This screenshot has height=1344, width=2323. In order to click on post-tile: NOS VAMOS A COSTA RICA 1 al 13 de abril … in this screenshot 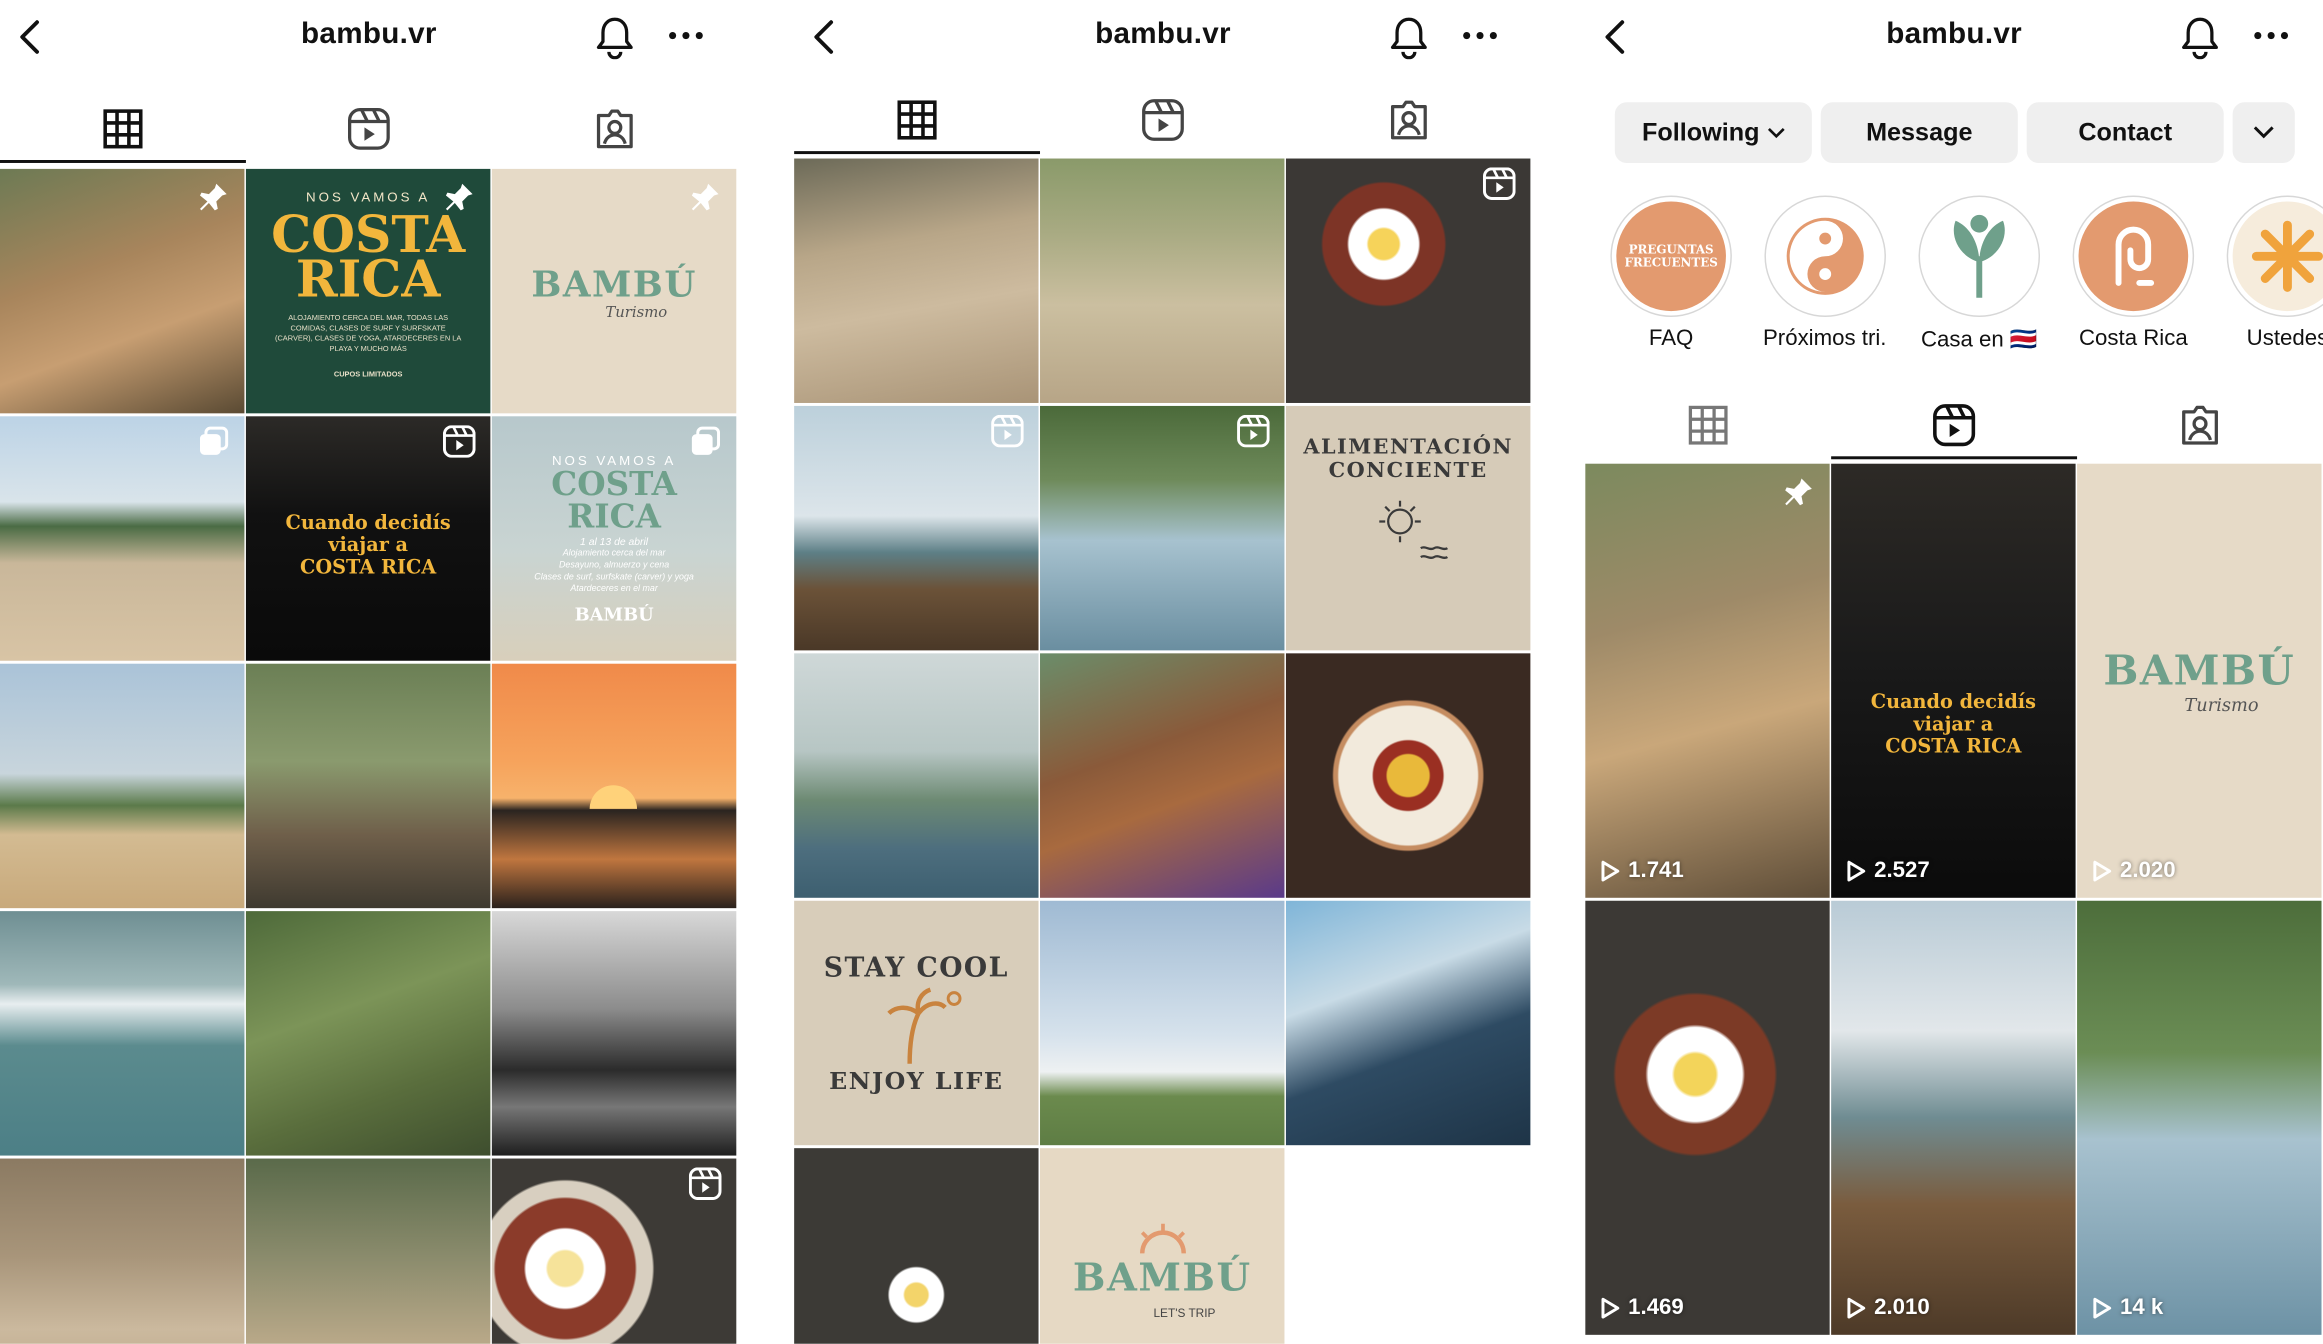, I will do `click(614, 538)`.